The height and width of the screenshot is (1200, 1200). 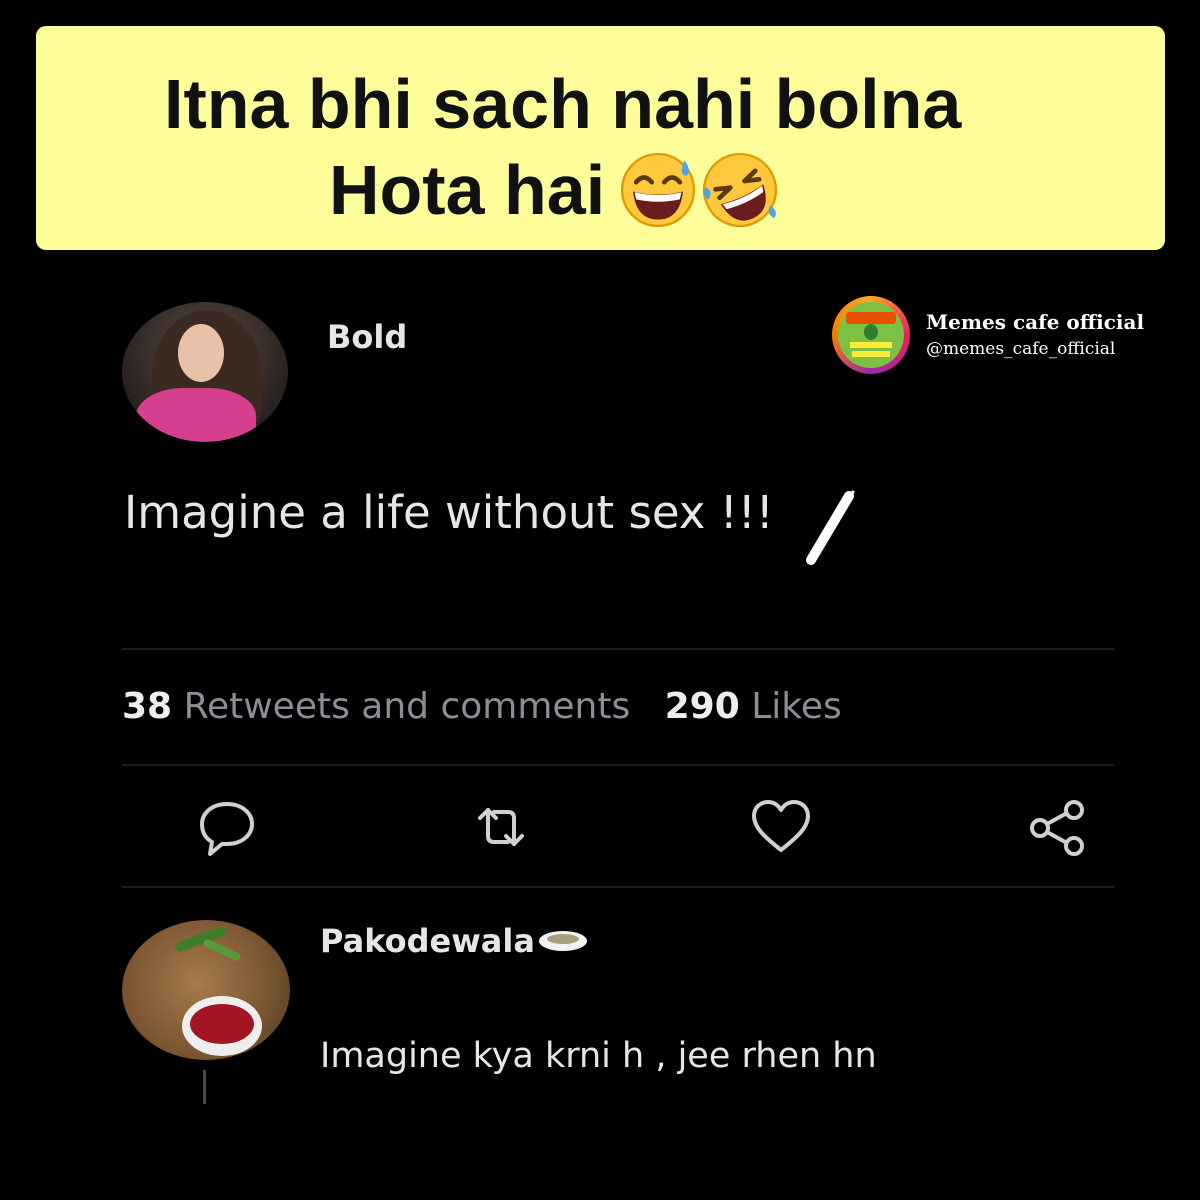 I want to click on watermark: Memes cafe official @memes_cafe_official, so click(x=988, y=335).